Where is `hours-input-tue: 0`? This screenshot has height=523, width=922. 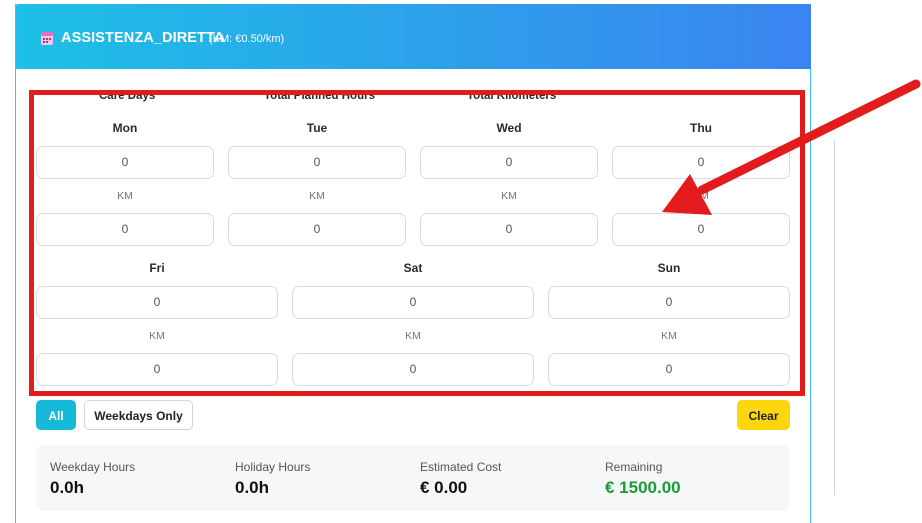
hours-input-tue: 0 is located at coordinates (317, 162).